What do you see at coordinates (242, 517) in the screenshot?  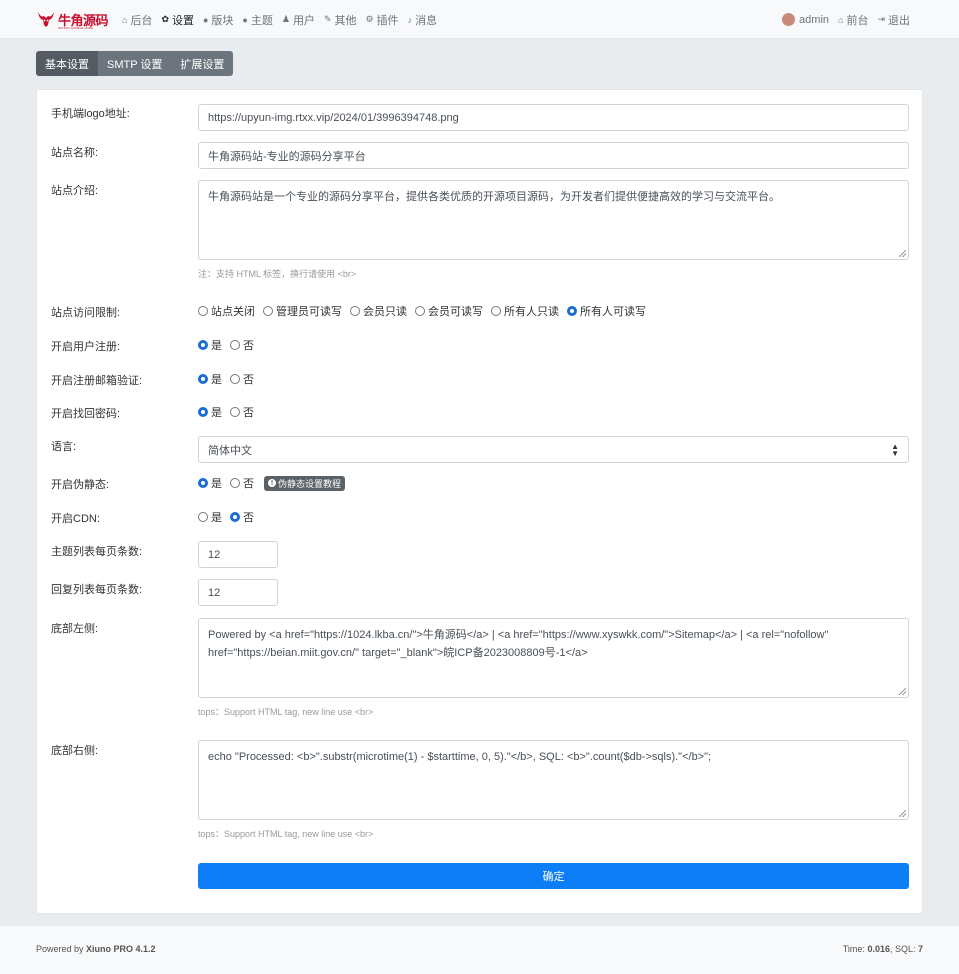 I see `cdn-no: 否` at bounding box center [242, 517].